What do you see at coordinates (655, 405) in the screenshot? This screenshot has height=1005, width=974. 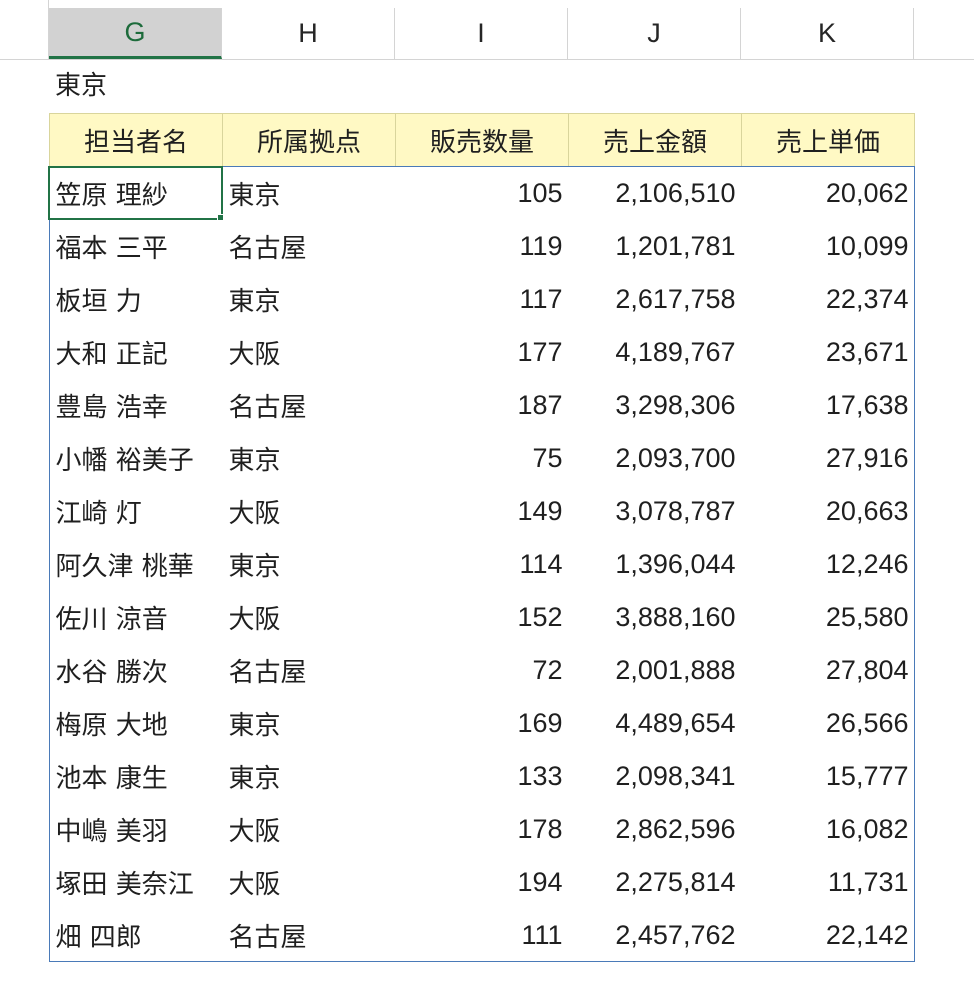 I see `cell-sales-amount: 3,298,306` at bounding box center [655, 405].